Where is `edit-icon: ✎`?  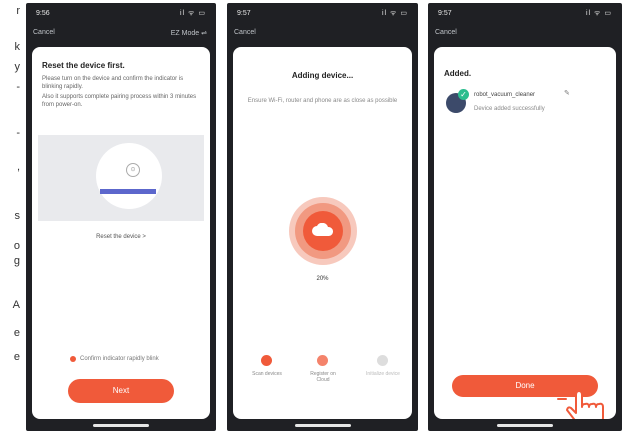
edit-icon: ✎ is located at coordinates (567, 94).